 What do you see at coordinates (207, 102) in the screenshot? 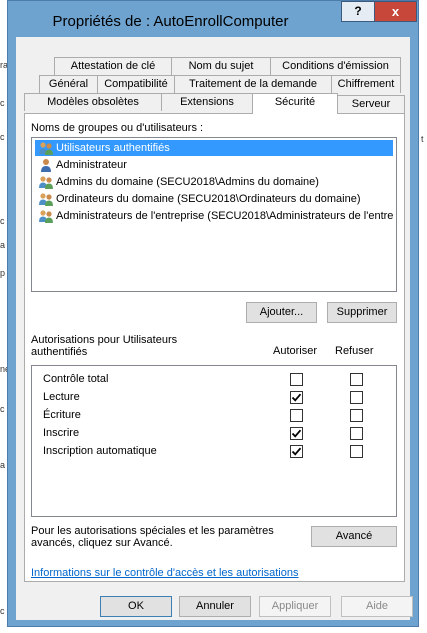
I see `tab-extensions: Extensions` at bounding box center [207, 102].